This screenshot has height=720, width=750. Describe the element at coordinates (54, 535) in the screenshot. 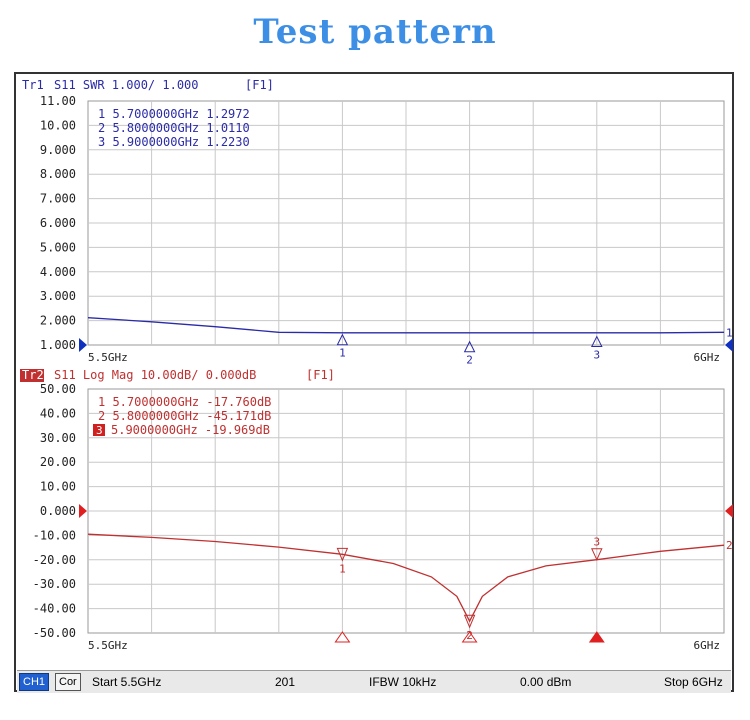

I see `y-tick-label: -10.00` at that location.